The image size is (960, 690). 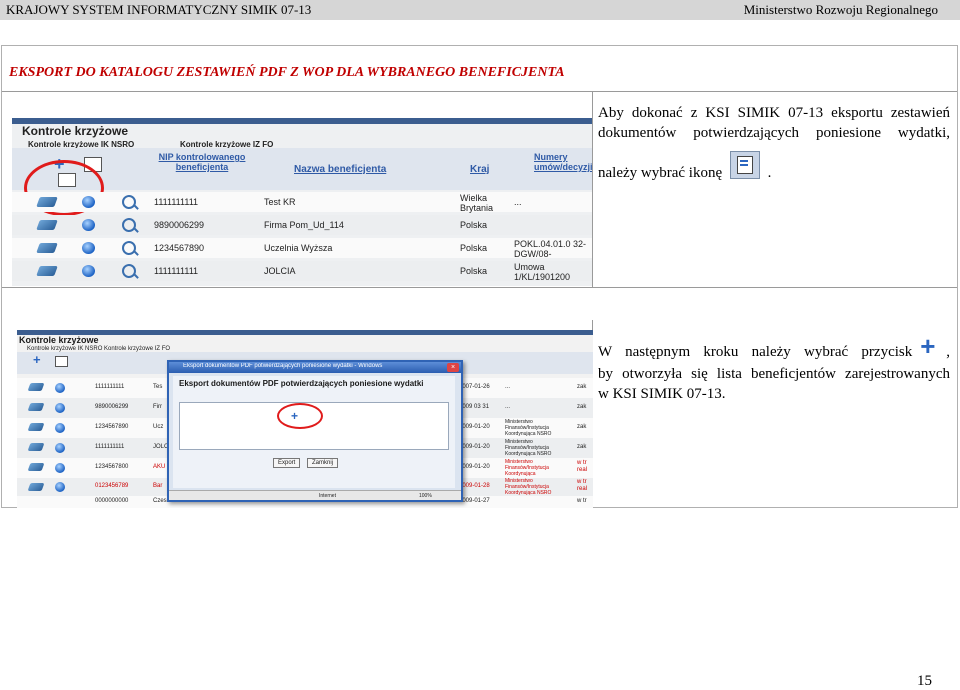 What do you see at coordinates (474, 387) in the screenshot?
I see `cell-date: 2007-01-26` at bounding box center [474, 387].